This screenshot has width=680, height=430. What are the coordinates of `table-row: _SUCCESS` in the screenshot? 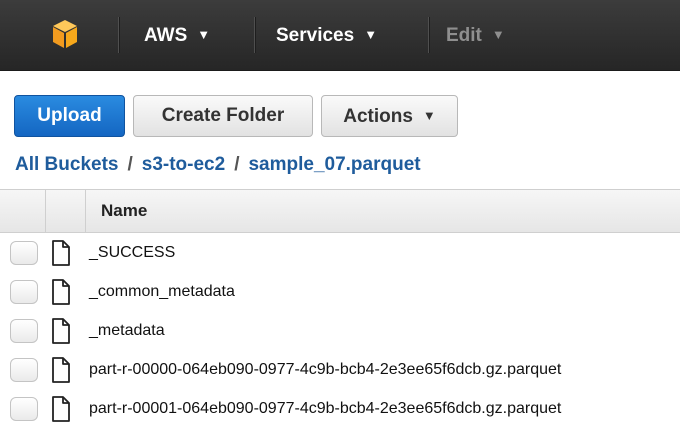 It's located at (340, 252).